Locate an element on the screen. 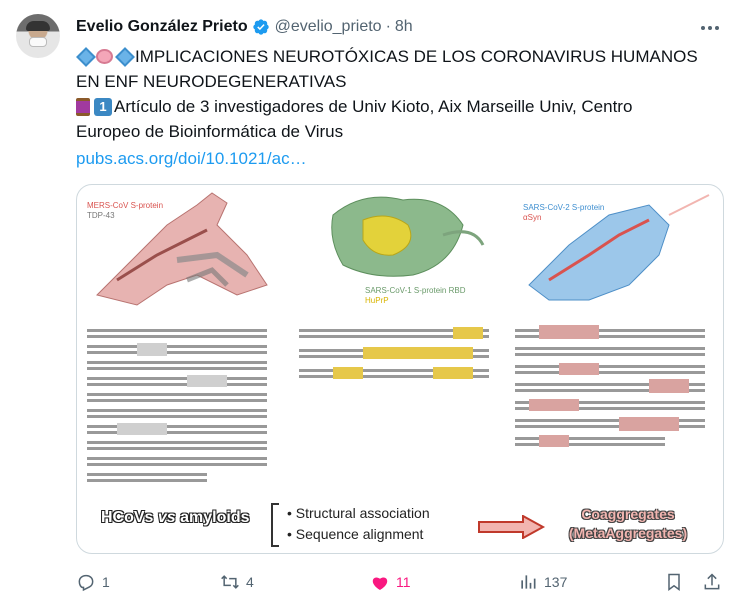 This screenshot has width=738, height=608. views-icon is located at coordinates (528, 582).